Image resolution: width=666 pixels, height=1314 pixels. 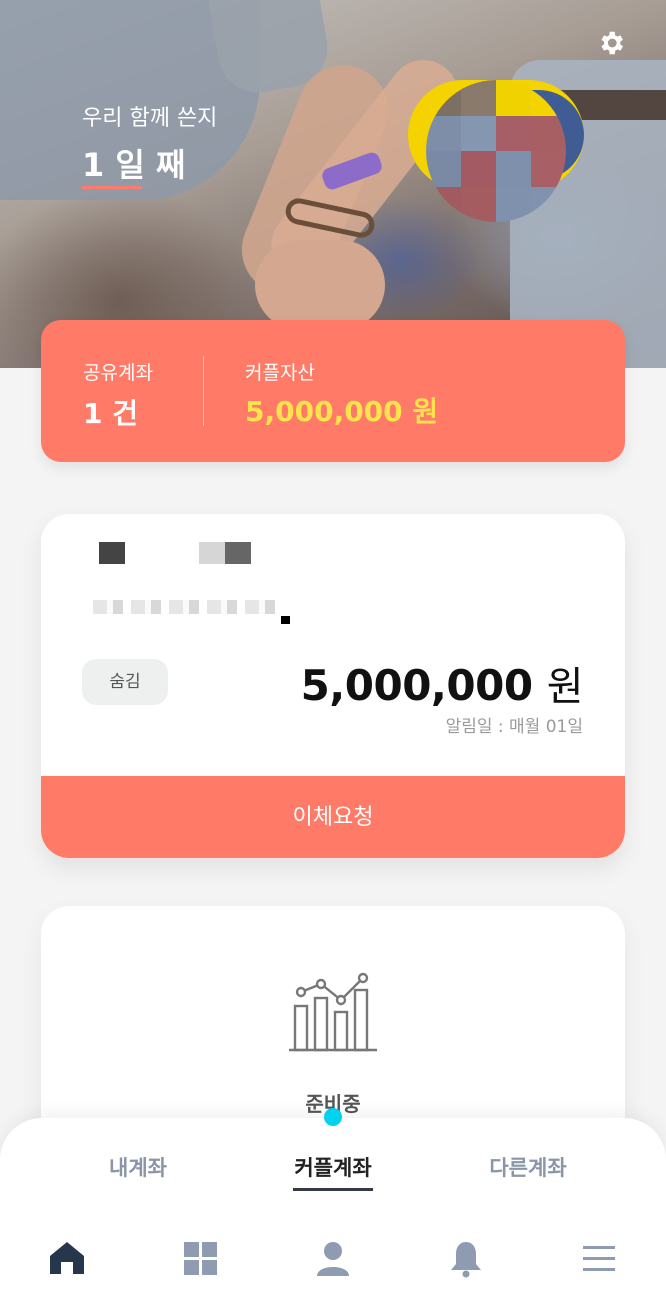 I want to click on shared-account-label: 공유계좌, so click(x=118, y=373).